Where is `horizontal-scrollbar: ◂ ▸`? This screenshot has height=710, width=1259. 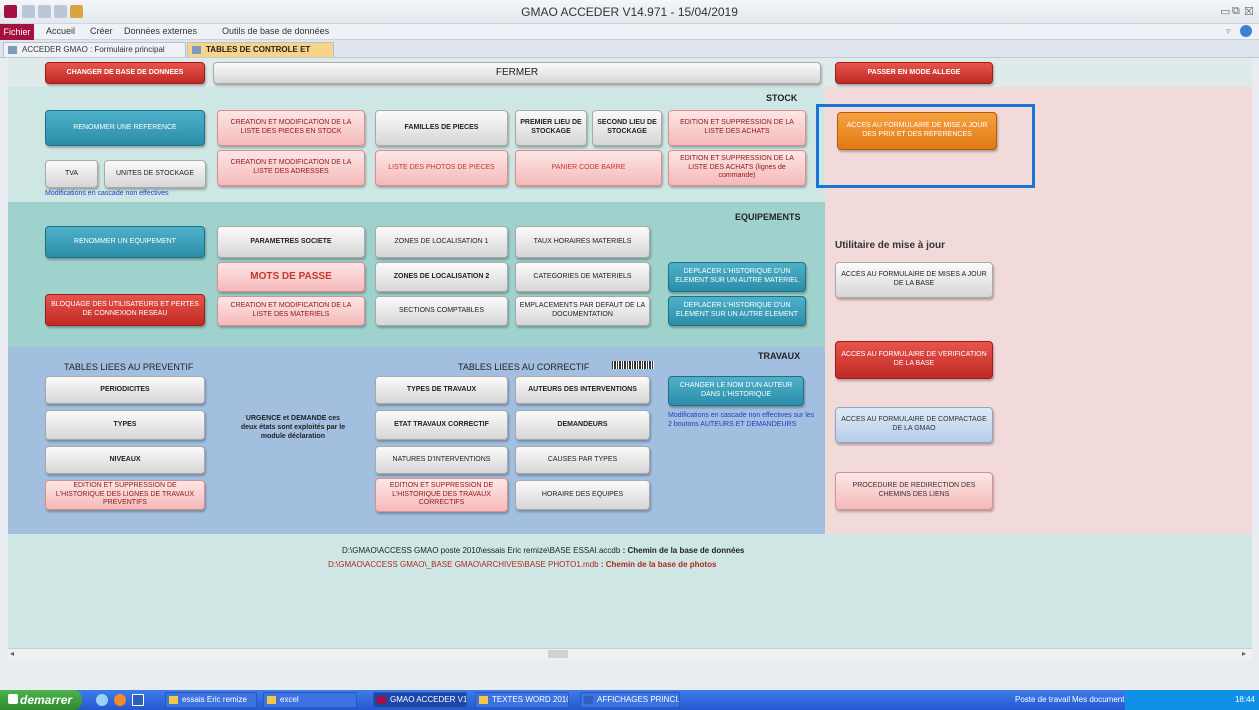 horizontal-scrollbar: ◂ ▸ is located at coordinates (630, 654).